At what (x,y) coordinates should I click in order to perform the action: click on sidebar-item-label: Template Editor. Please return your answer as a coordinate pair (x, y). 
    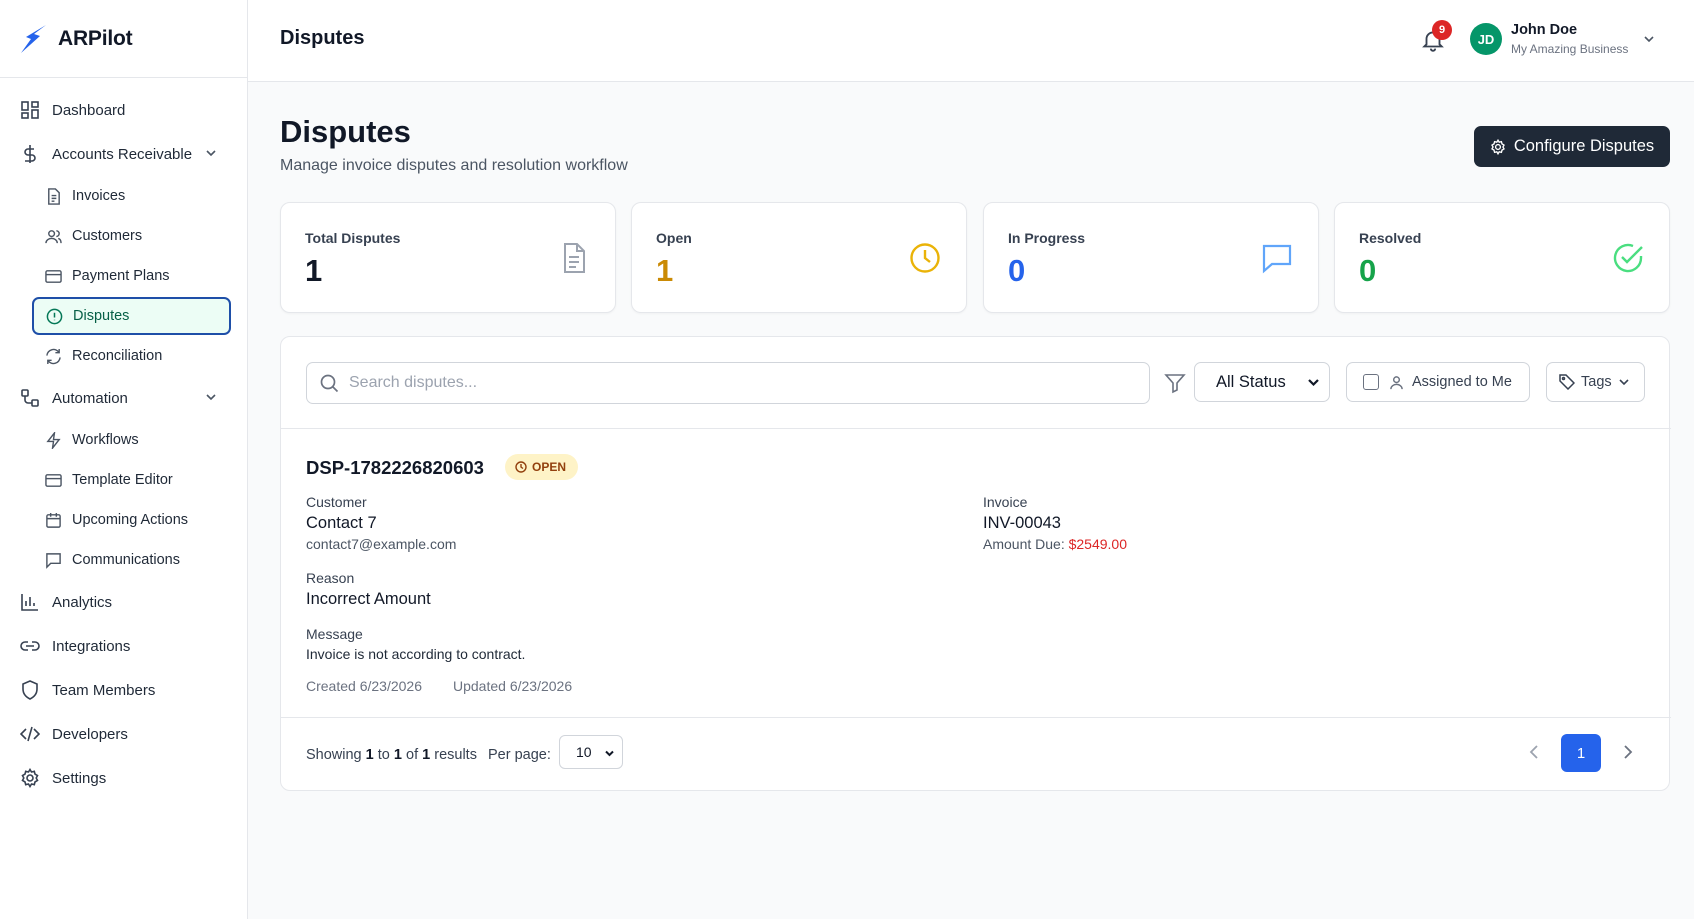
    Looking at the image, I should click on (122, 480).